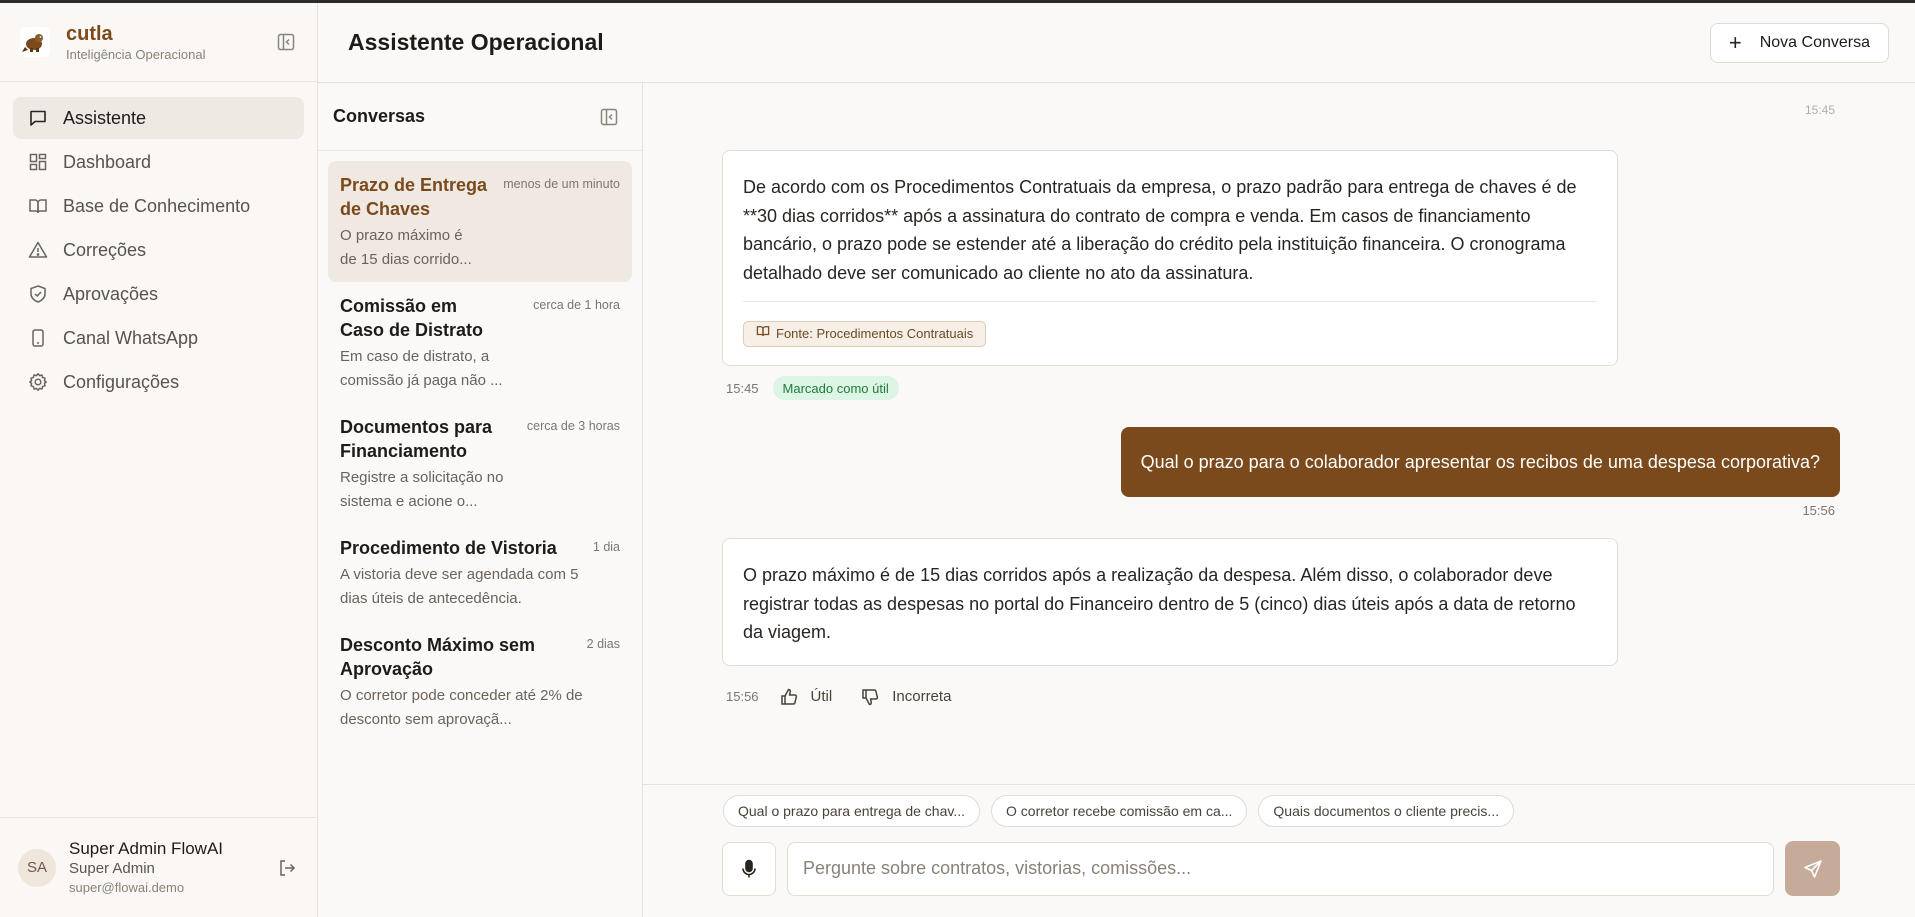 Image resolution: width=1915 pixels, height=917 pixels. I want to click on nav-item-label: Correções, so click(105, 249).